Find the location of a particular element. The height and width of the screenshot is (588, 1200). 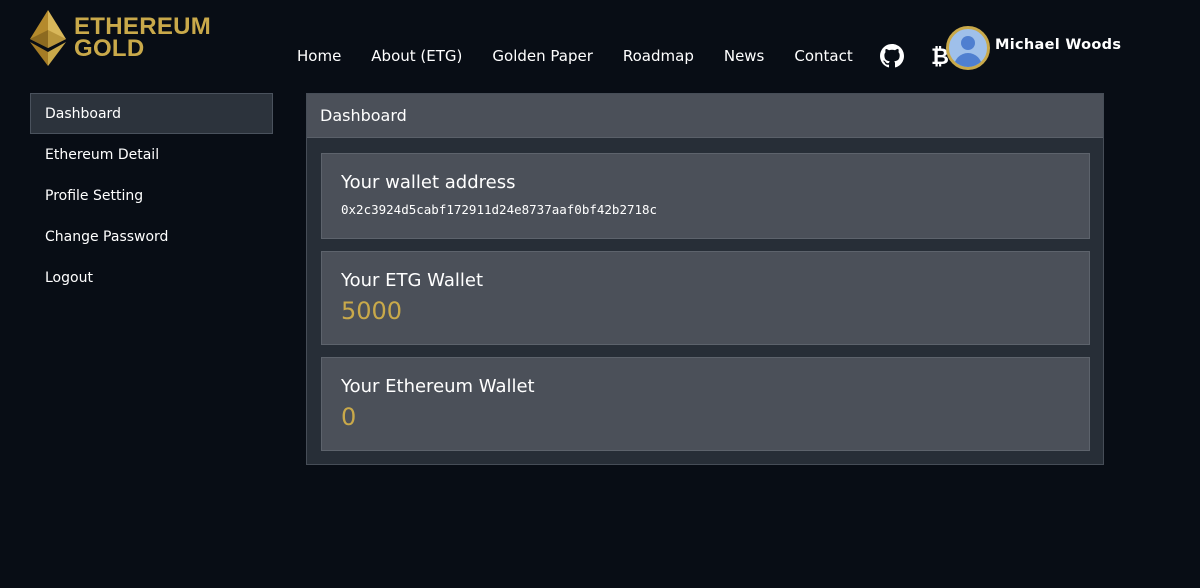

sidebar-item-ethereum-detail: Ethereum Detail is located at coordinates (151, 154).